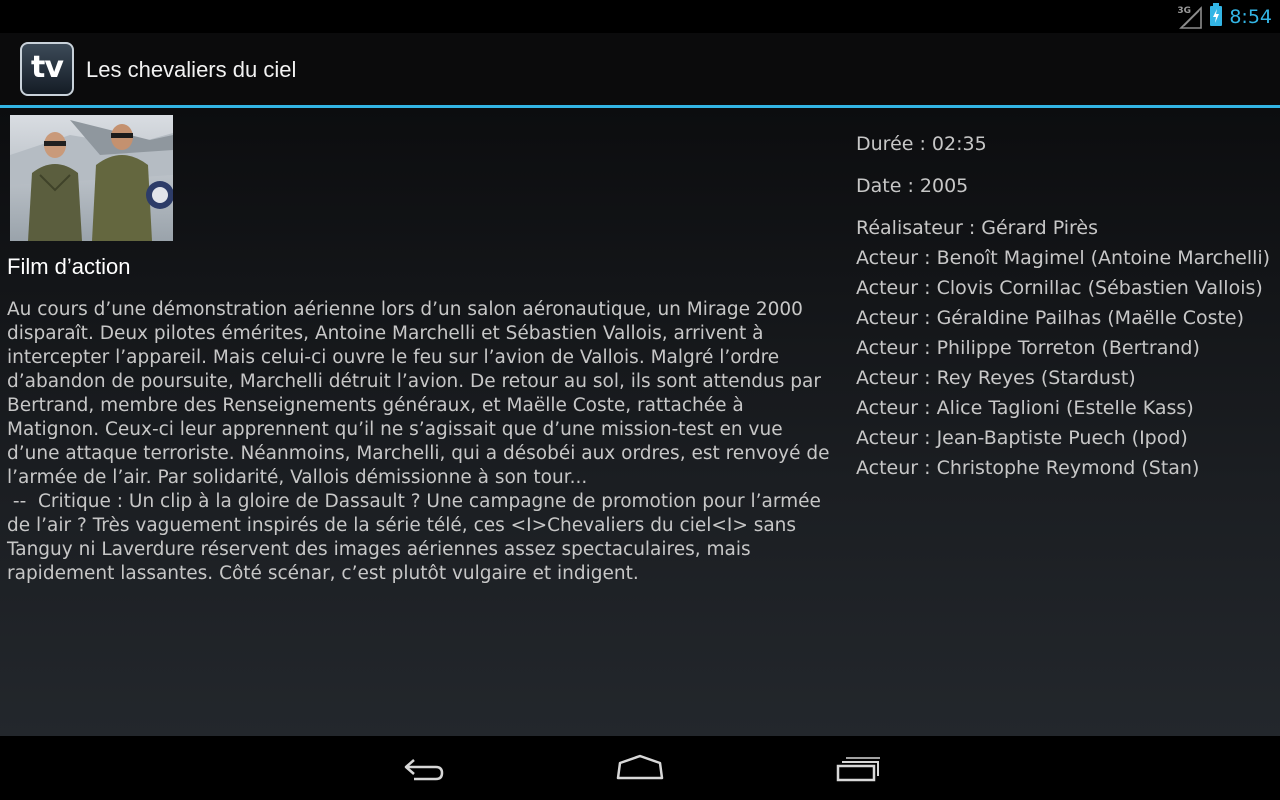  What do you see at coordinates (91, 178) in the screenshot?
I see `movie-poster-image` at bounding box center [91, 178].